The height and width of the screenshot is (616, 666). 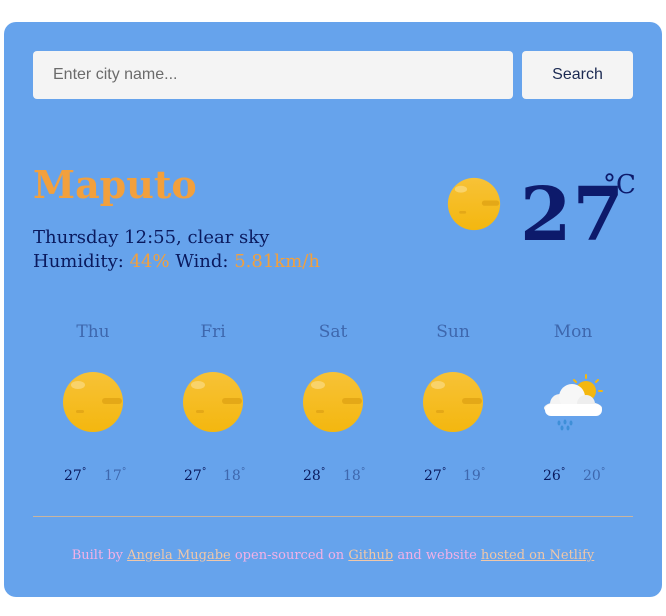 I want to click on date-description: Thursday 12:55, clear sky, so click(x=151, y=237).